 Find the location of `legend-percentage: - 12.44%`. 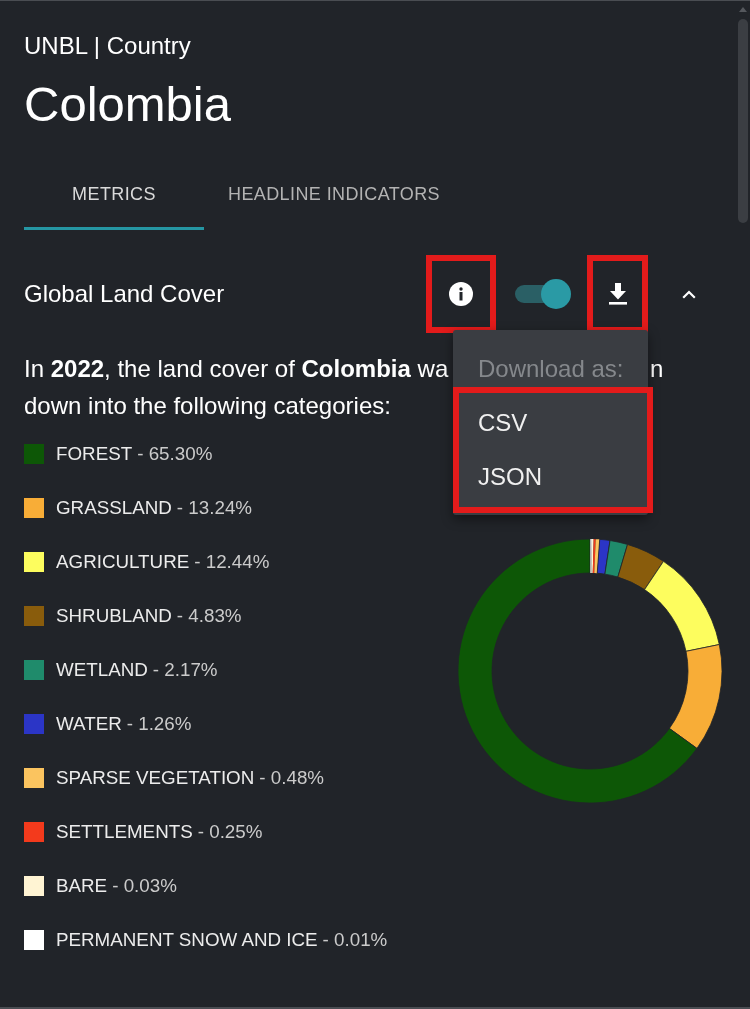

legend-percentage: - 12.44% is located at coordinates (232, 561).